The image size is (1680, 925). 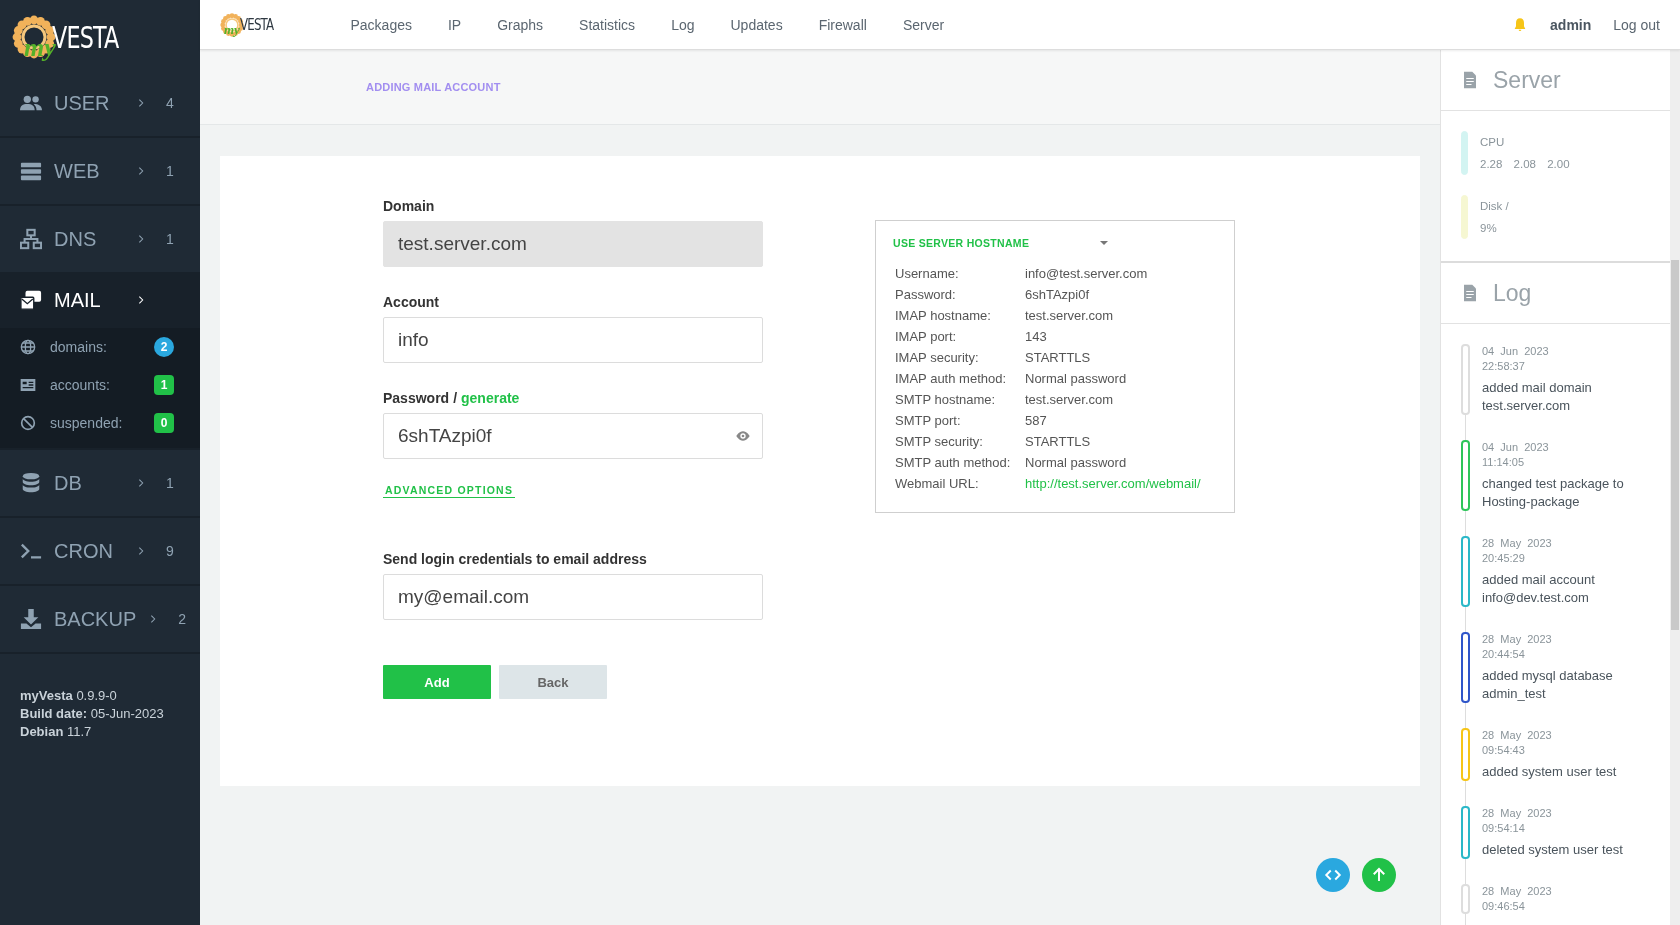 What do you see at coordinates (164, 423) in the screenshot?
I see `count-badge: 0` at bounding box center [164, 423].